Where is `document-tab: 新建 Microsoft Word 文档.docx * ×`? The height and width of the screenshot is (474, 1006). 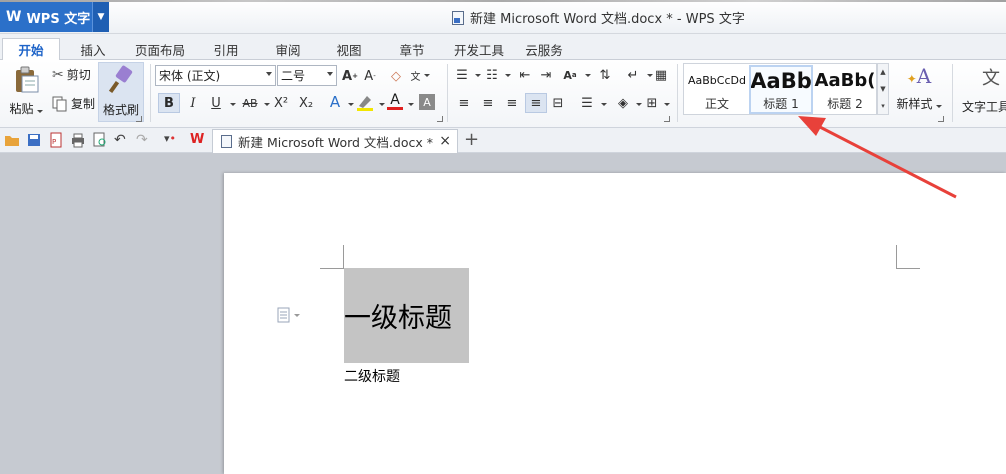
document-tab: 新建 Microsoft Word 文档.docx * × is located at coordinates (335, 141).